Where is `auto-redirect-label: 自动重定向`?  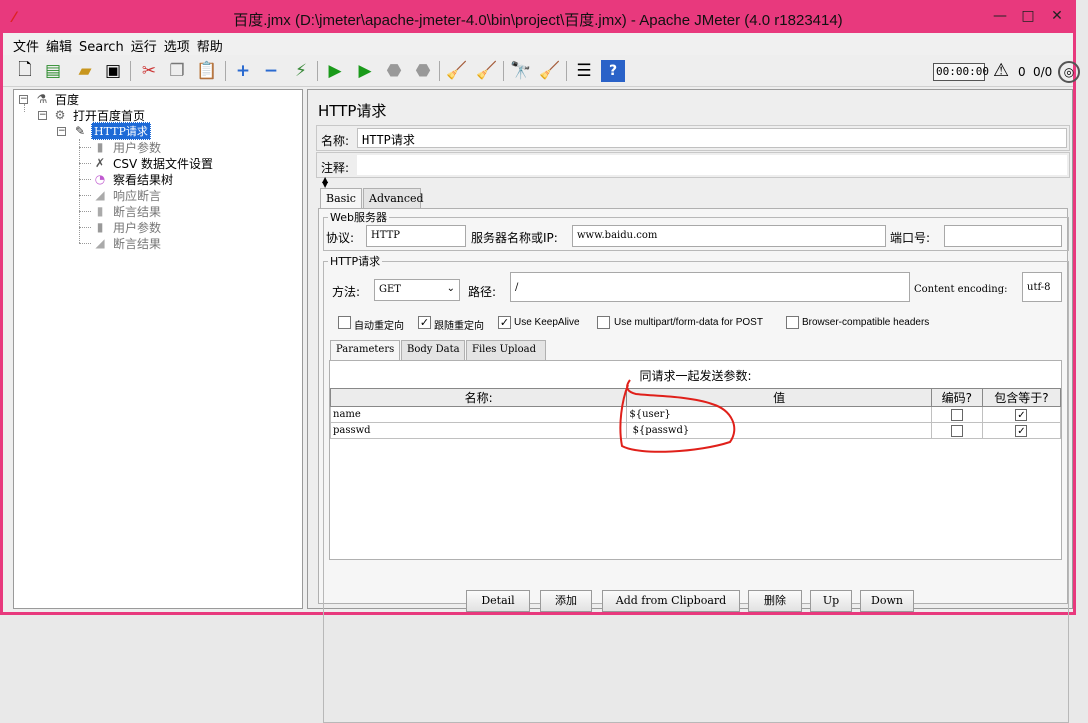
auto-redirect-label: 自动重定向 is located at coordinates (379, 326).